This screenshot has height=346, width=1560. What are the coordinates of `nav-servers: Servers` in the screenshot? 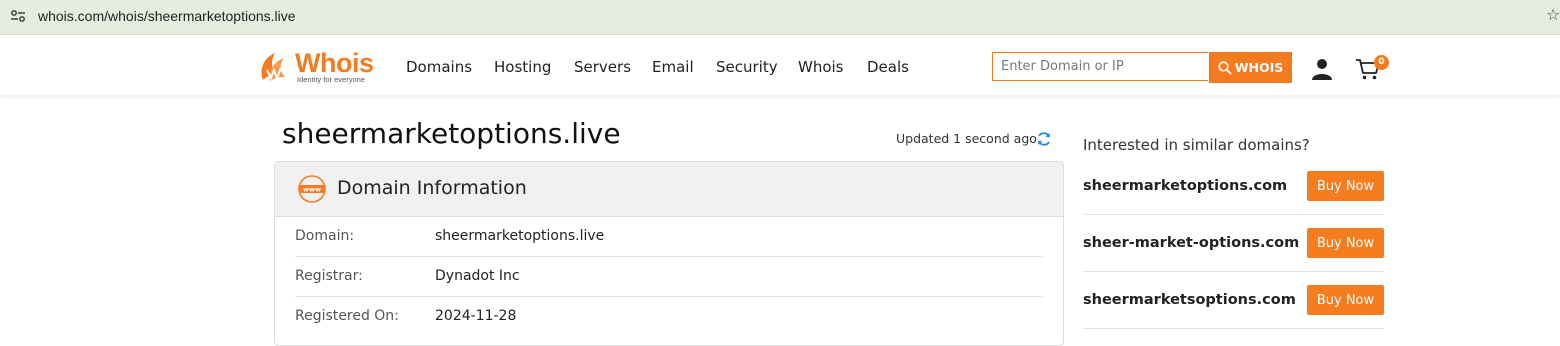 It's located at (602, 67).